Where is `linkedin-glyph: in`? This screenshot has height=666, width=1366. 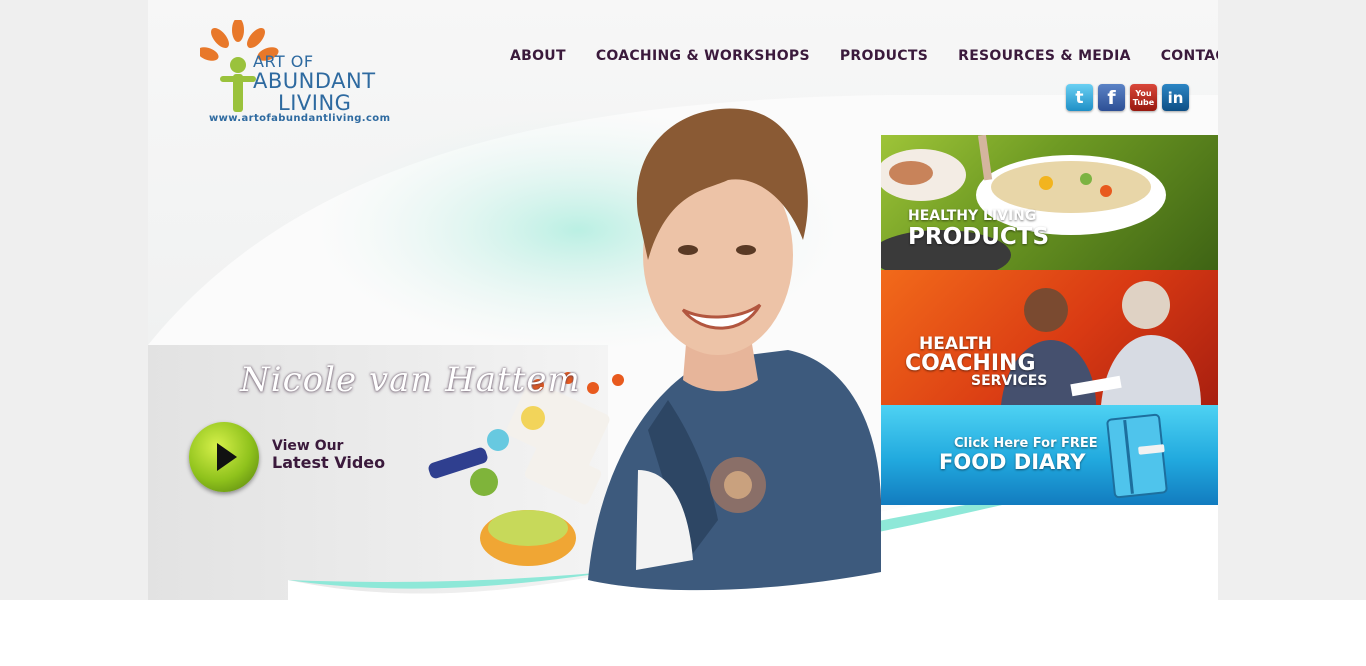 linkedin-glyph: in is located at coordinates (1175, 97).